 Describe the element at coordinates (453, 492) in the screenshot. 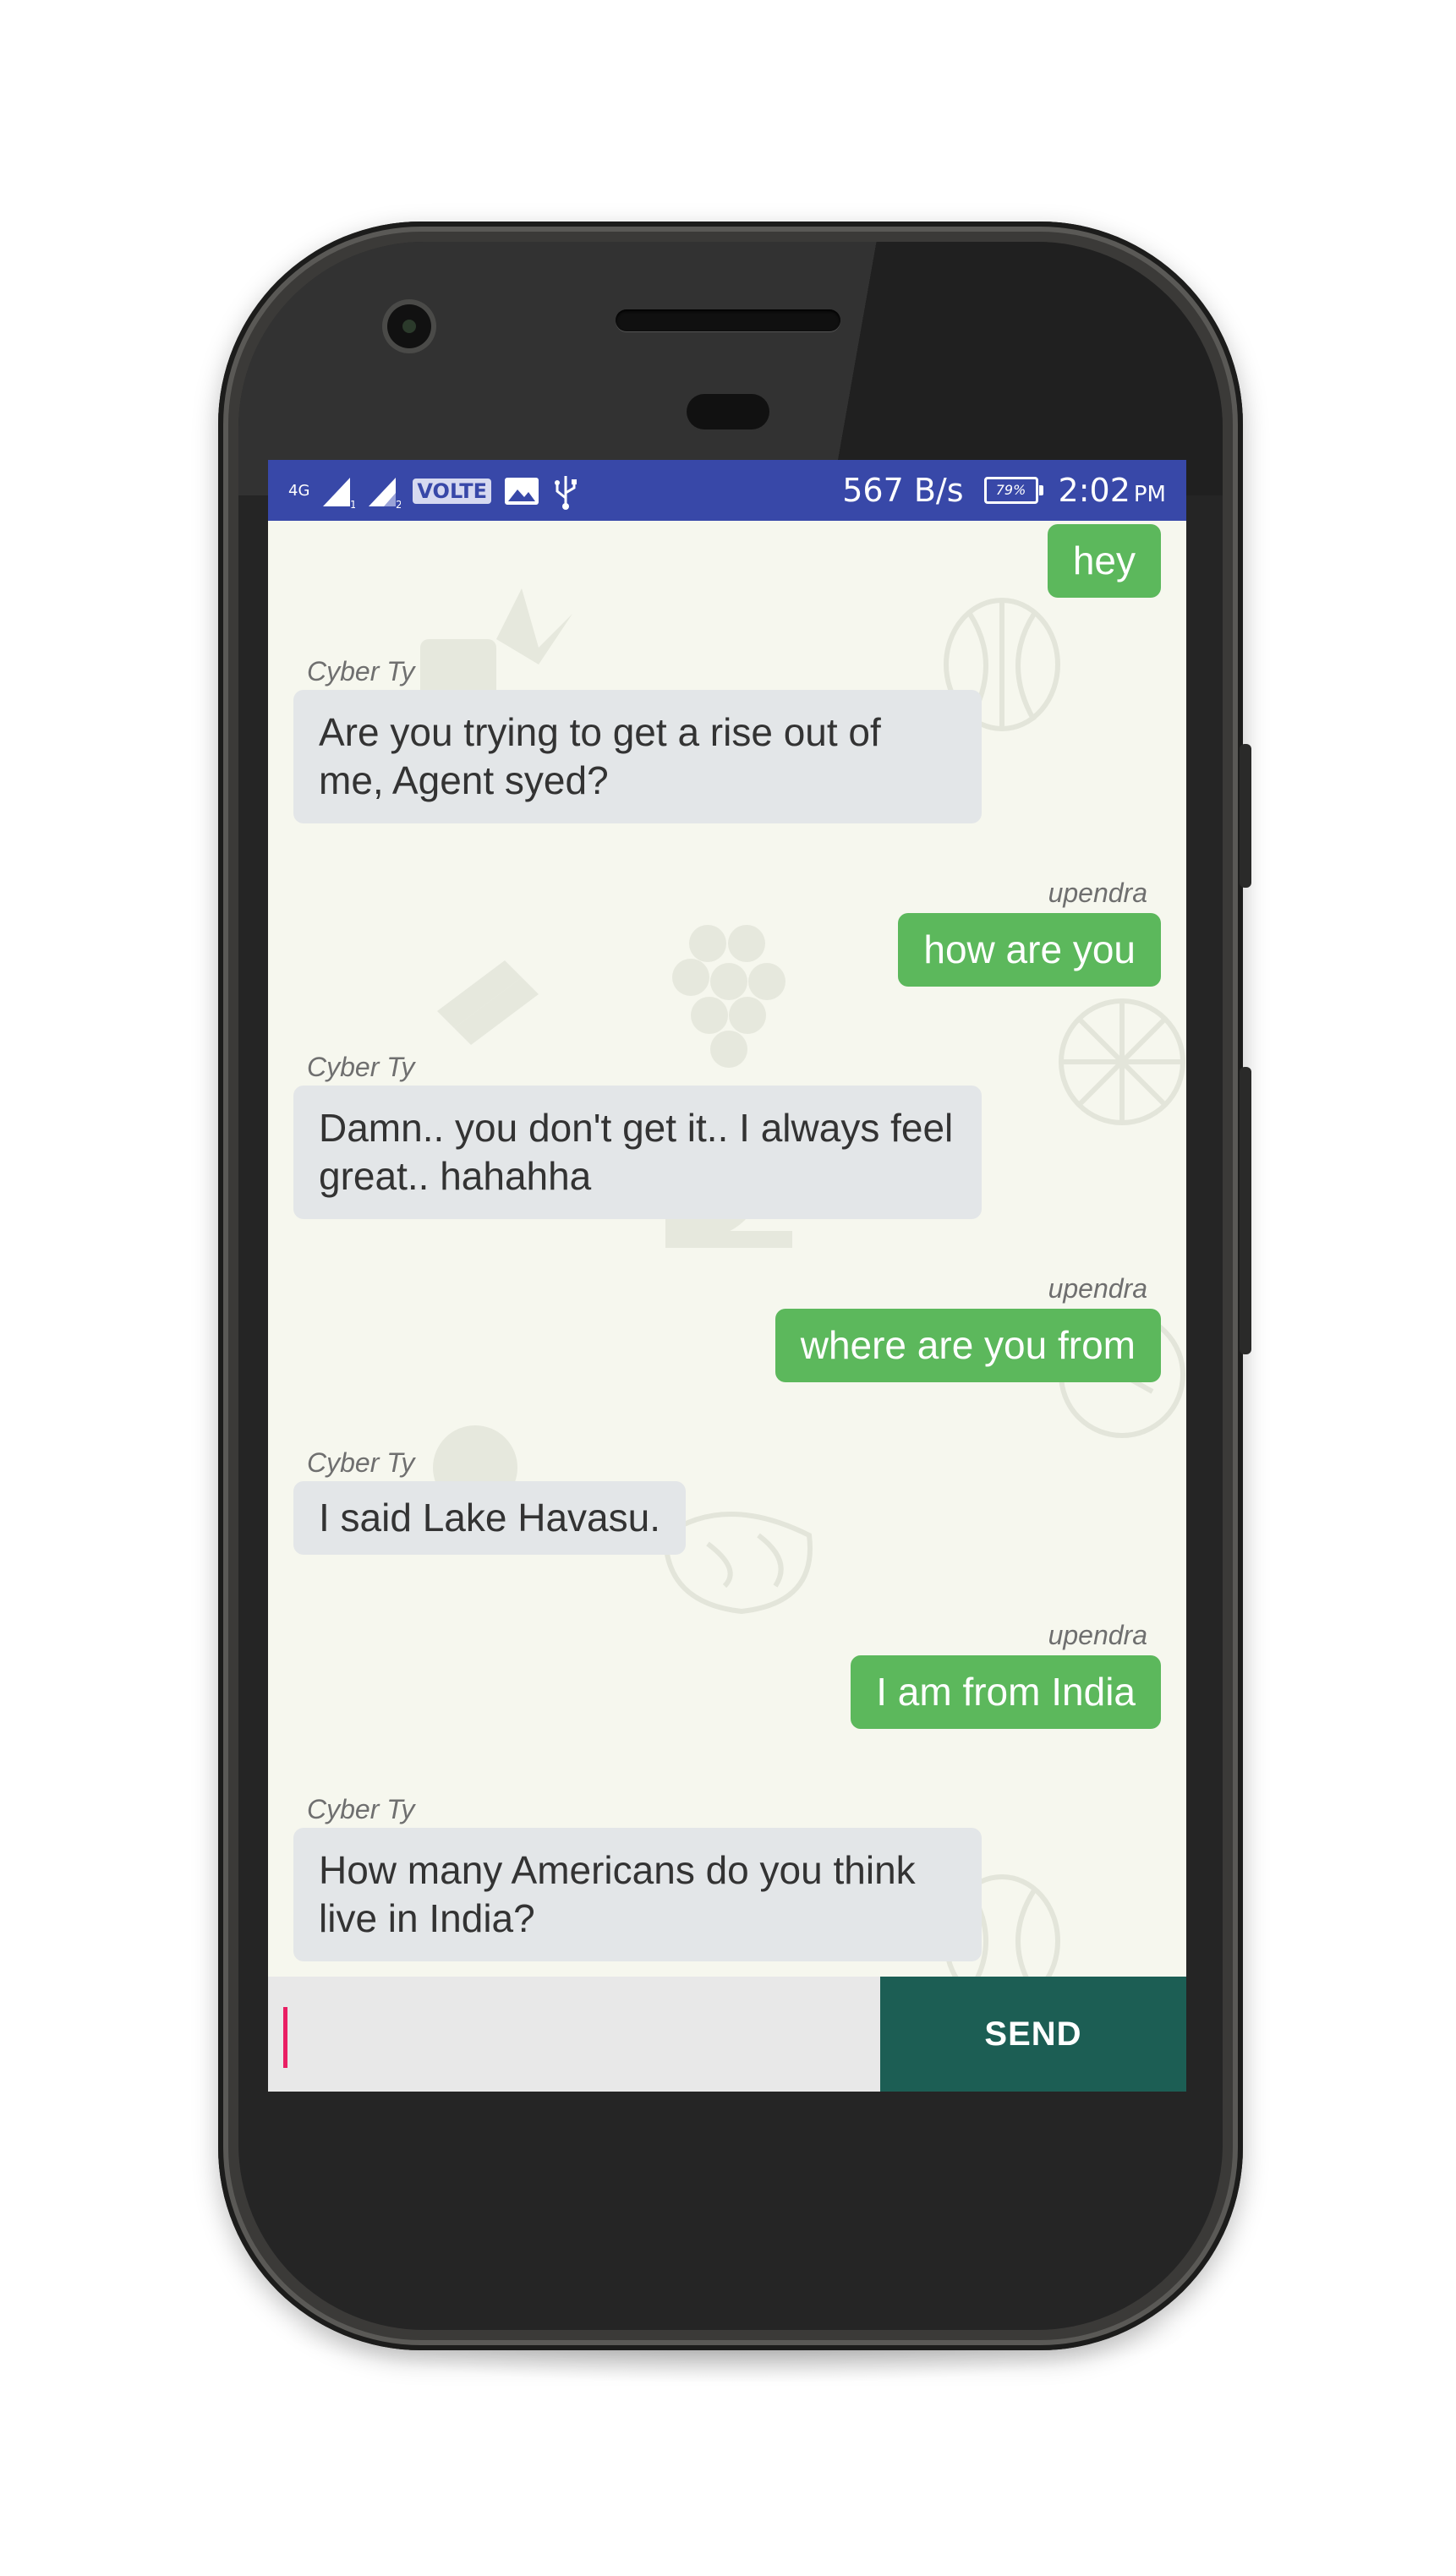

I see `volte-badge: VOLTE` at that location.